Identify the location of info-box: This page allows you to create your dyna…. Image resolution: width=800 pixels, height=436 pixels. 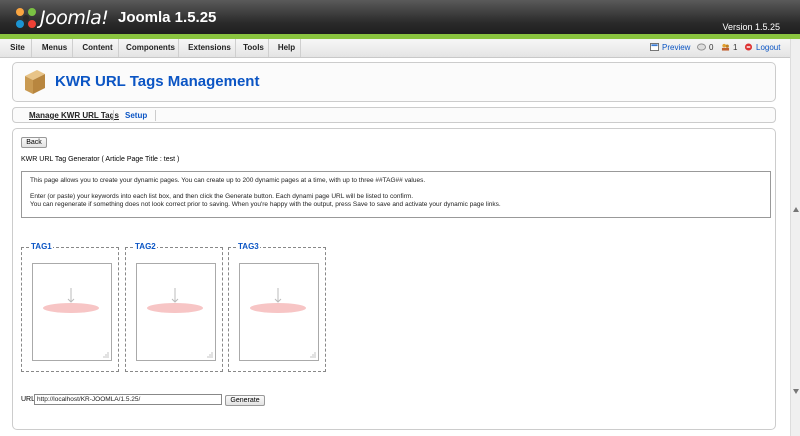
(396, 194).